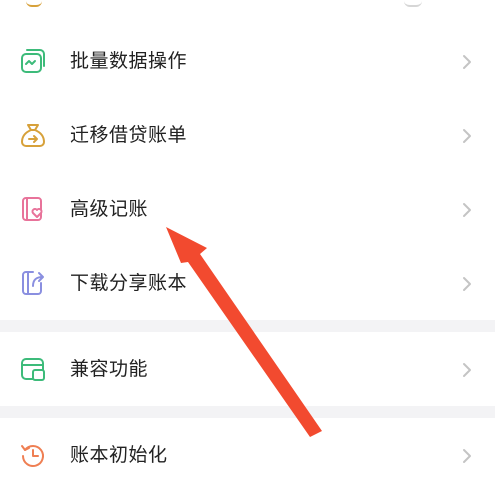  Describe the element at coordinates (33, 283) in the screenshot. I see `share-export-icon` at that location.